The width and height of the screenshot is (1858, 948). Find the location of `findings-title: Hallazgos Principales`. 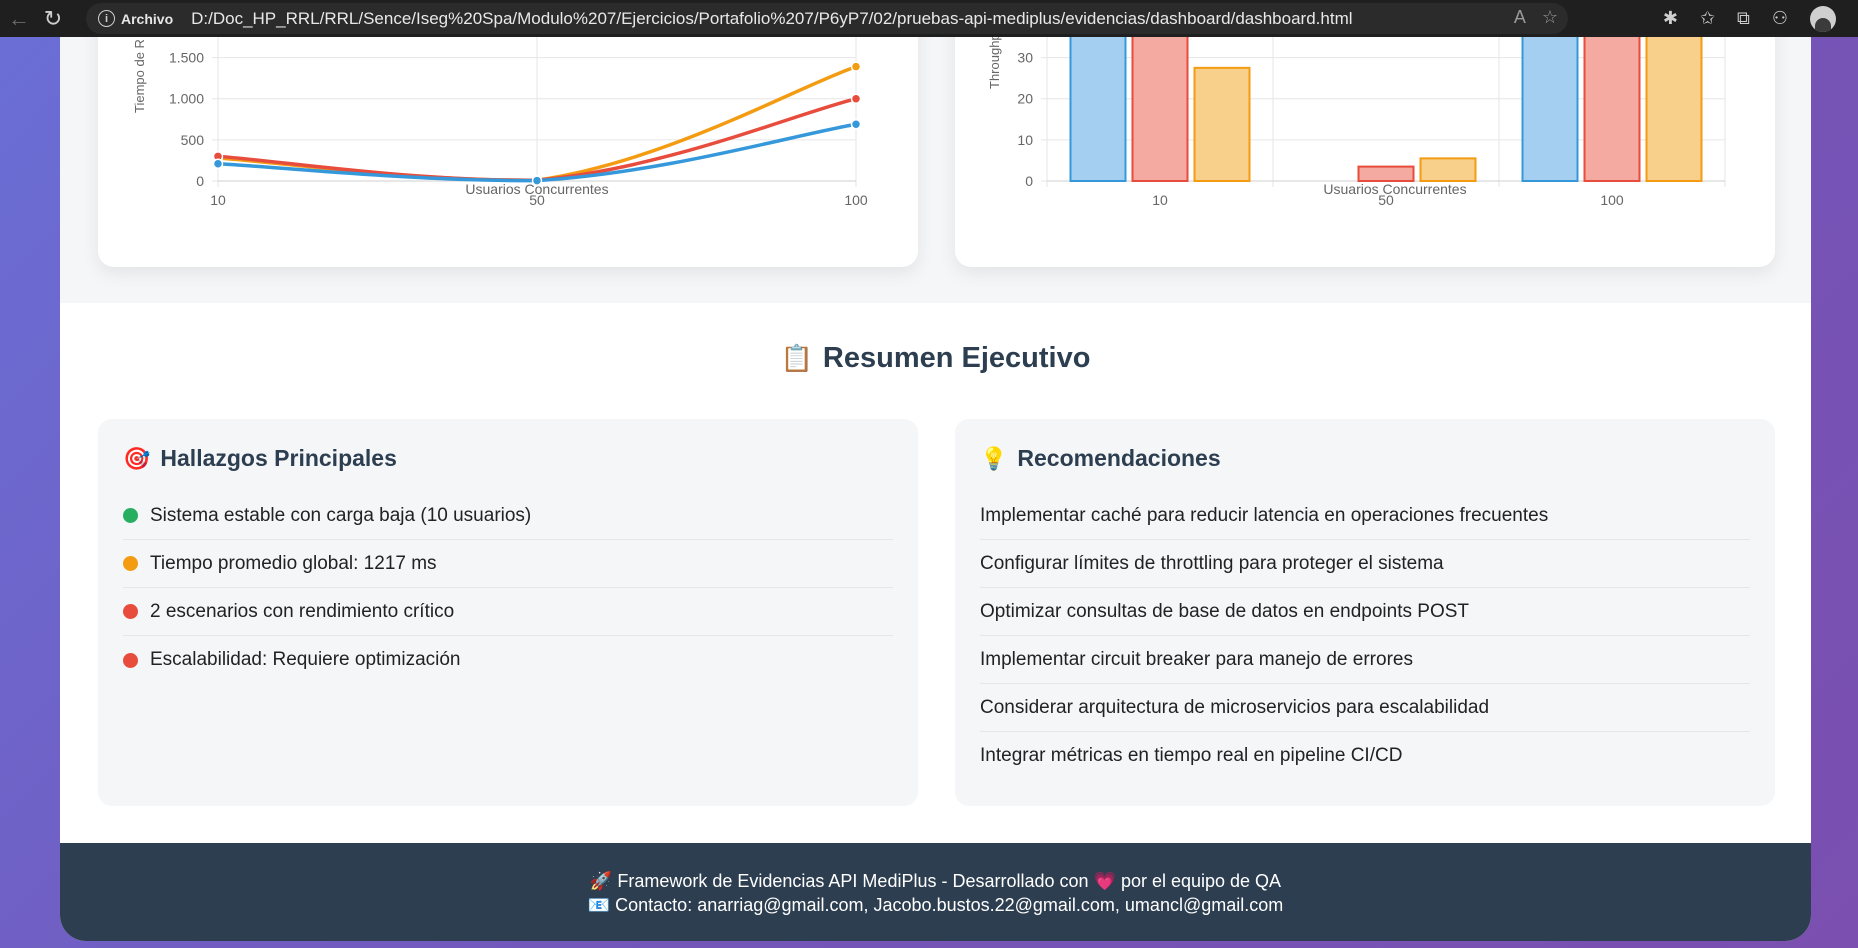

findings-title: Hallazgos Principales is located at coordinates (278, 458).